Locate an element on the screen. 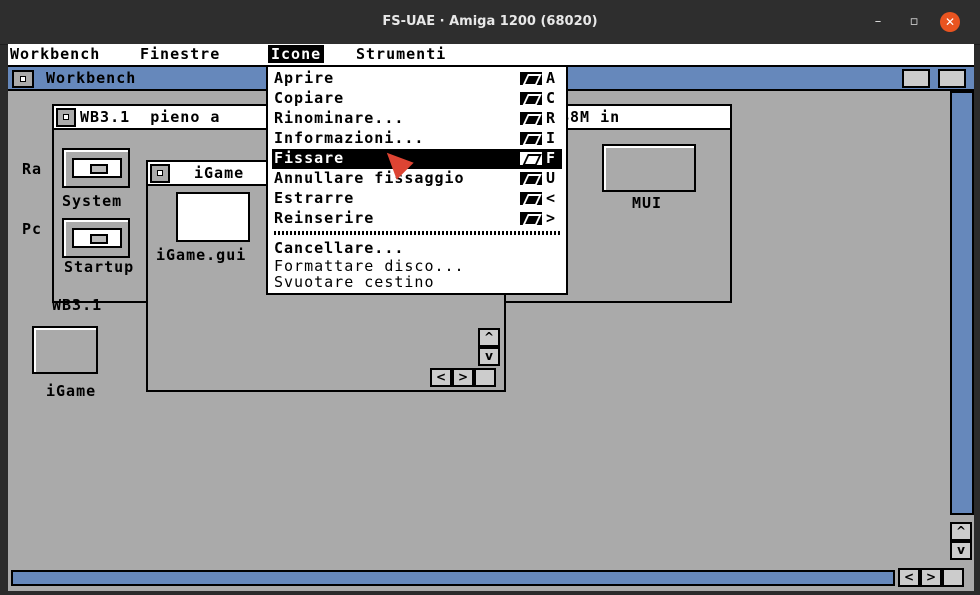 The width and height of the screenshot is (980, 595). scroll-left-arrow: < is located at coordinates (909, 577).